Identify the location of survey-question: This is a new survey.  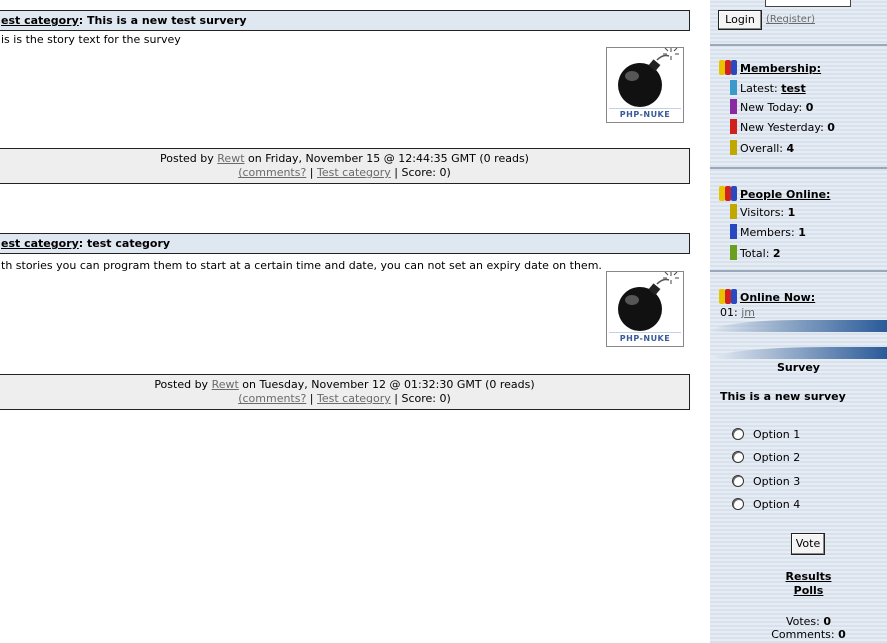
(783, 396).